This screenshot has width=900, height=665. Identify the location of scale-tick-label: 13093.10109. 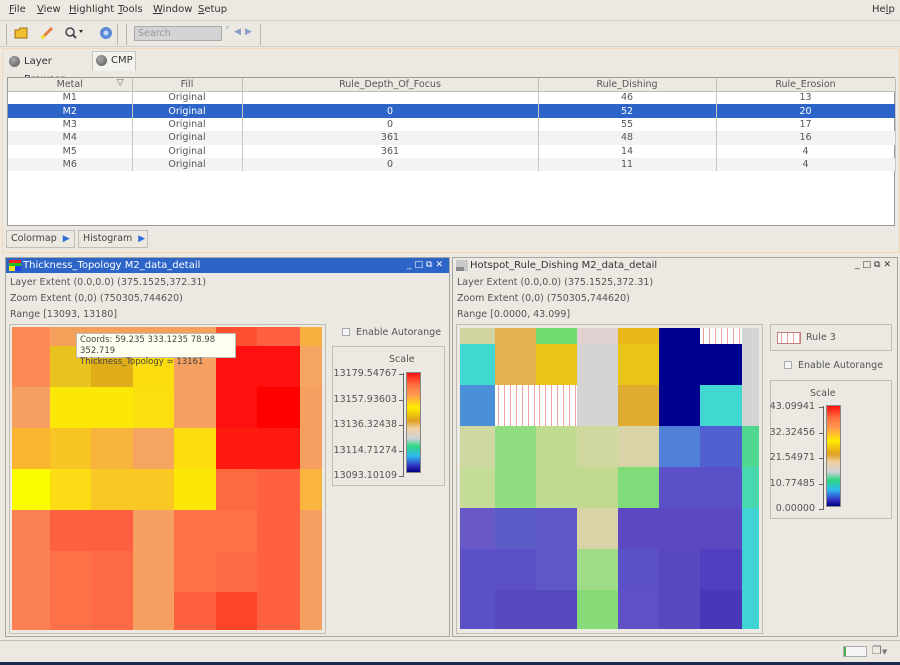
(365, 475).